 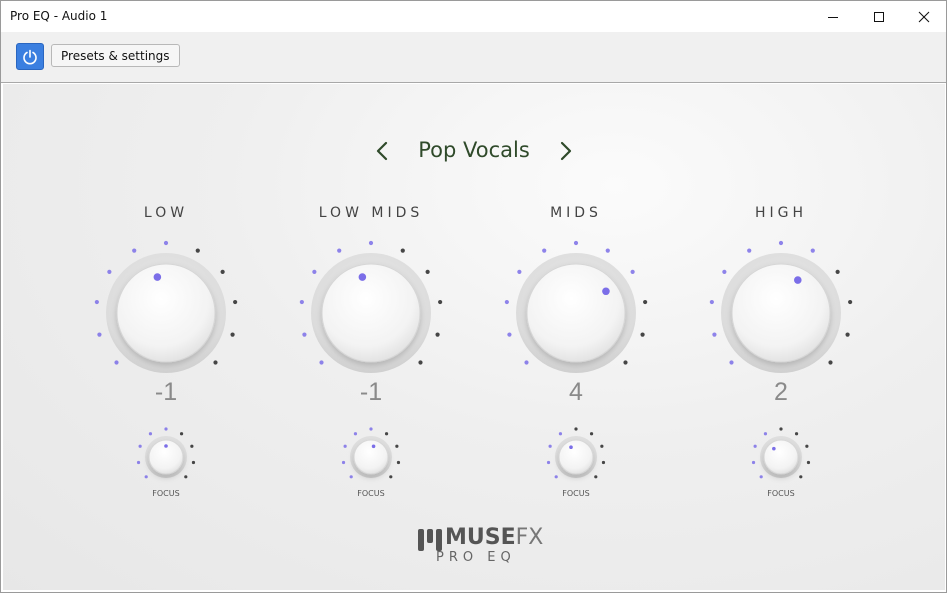 What do you see at coordinates (576, 392) in the screenshot?
I see `band-value-mids: 4` at bounding box center [576, 392].